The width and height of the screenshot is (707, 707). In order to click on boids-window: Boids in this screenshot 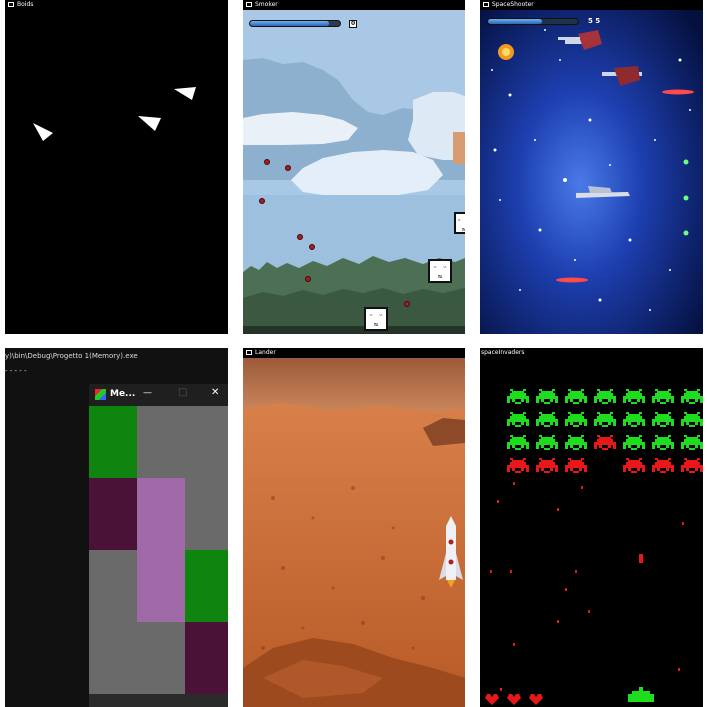, I will do `click(116, 167)`.